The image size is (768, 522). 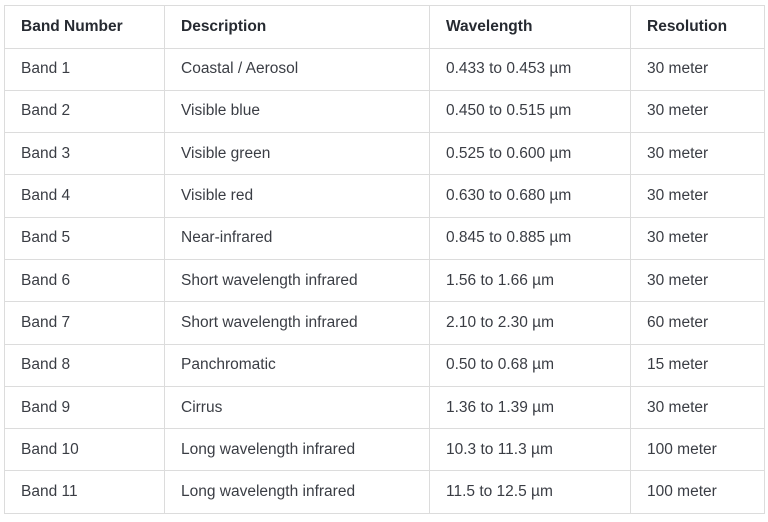 I want to click on header-resolution: Resolution, so click(x=697, y=27).